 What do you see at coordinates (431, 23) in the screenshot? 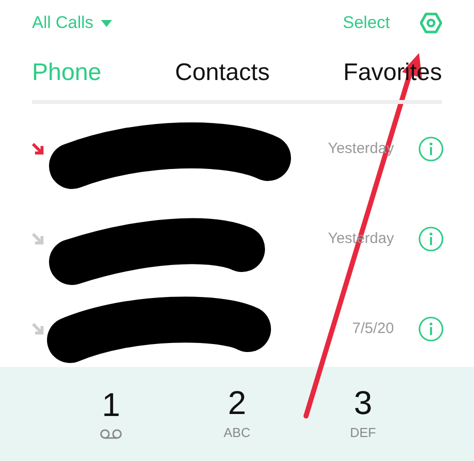
I see `settings-icon` at bounding box center [431, 23].